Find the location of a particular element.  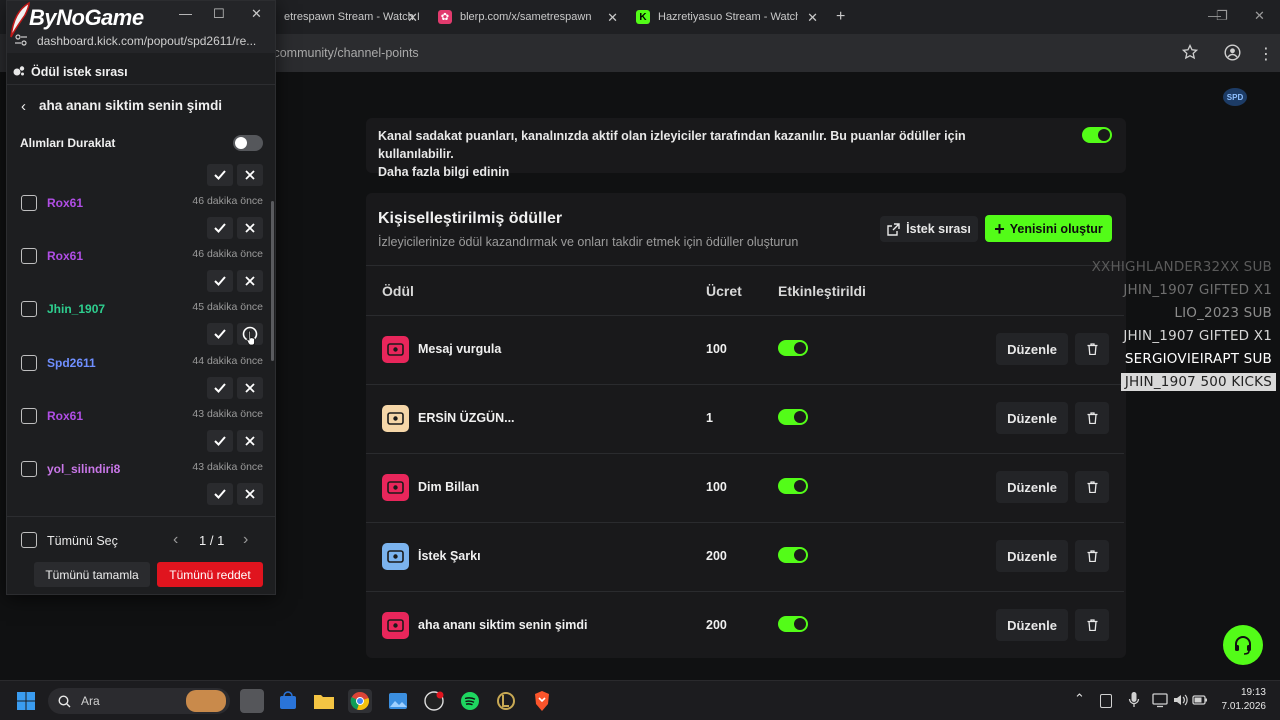

device-icon is located at coordinates (1106, 701).